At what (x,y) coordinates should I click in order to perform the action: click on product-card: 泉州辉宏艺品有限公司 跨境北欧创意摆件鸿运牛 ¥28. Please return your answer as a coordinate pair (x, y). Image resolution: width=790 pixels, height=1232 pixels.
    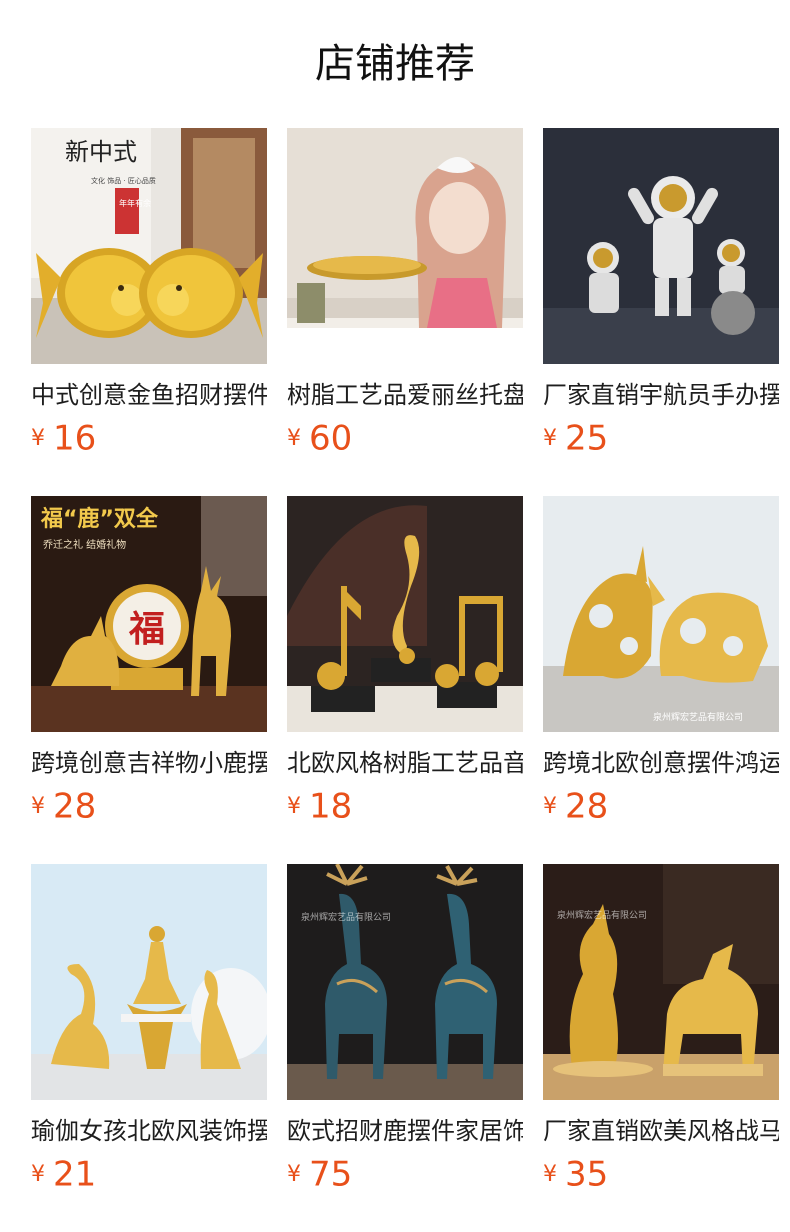
    Looking at the image, I should click on (661, 662).